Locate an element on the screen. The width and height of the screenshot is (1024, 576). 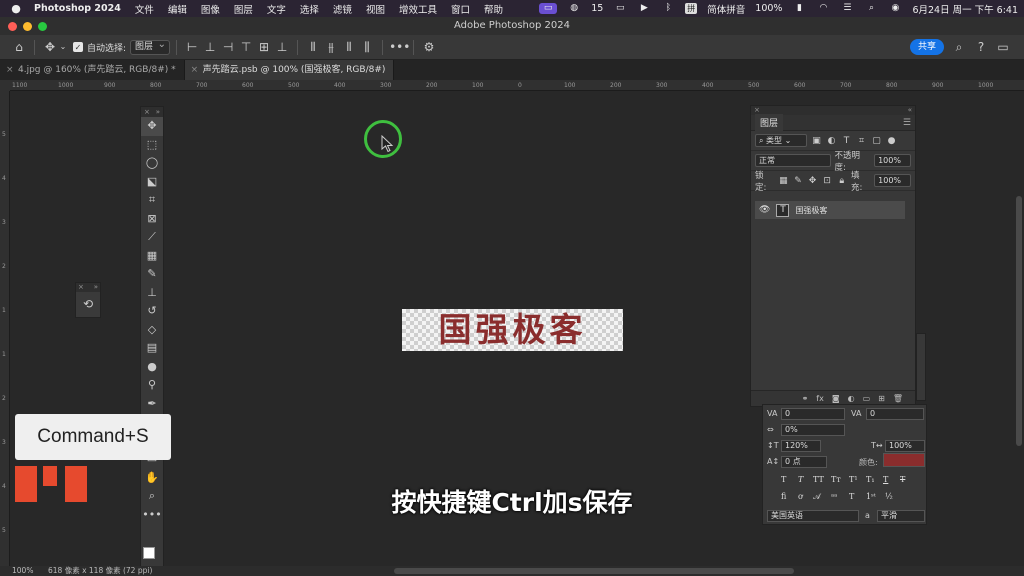
move-tool-preset-icon: ✥ is located at coordinates (50, 47).